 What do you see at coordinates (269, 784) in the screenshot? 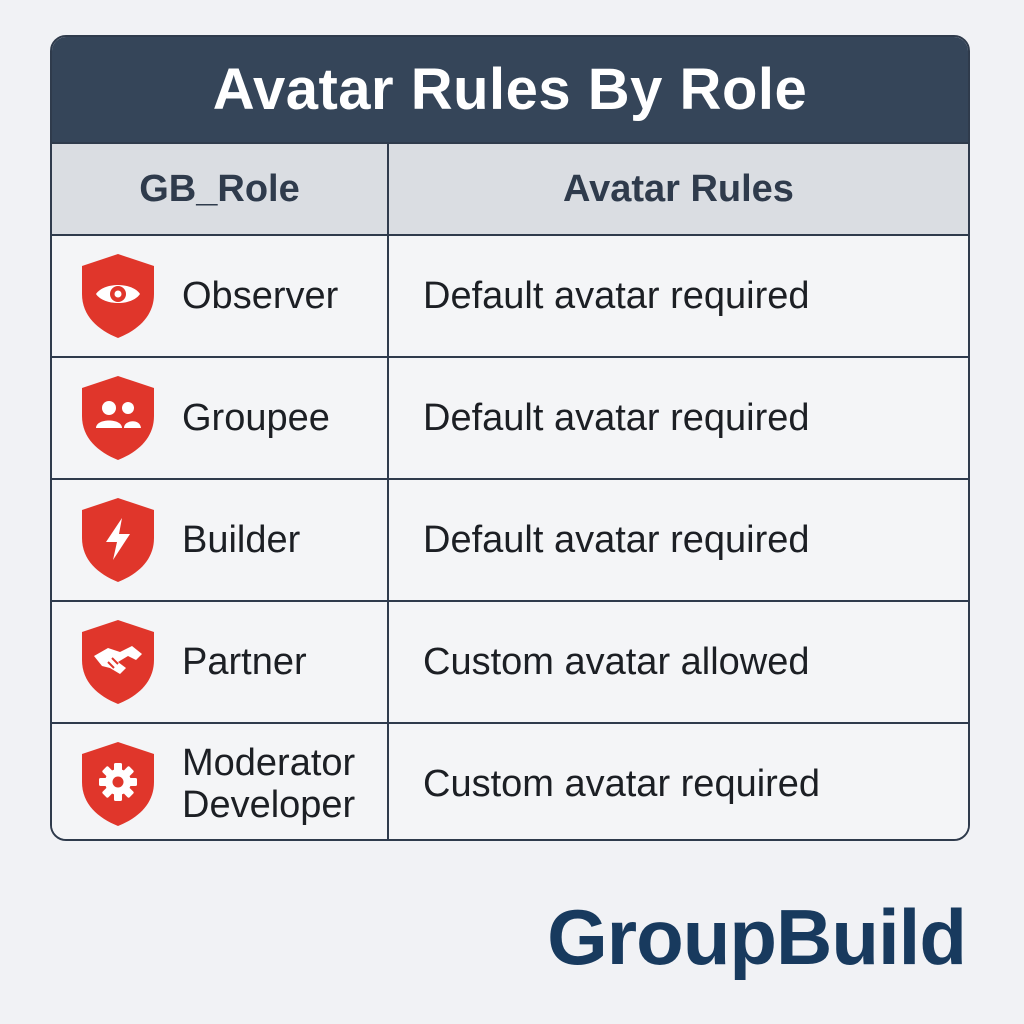
I see `role-name: Moderator Developer` at bounding box center [269, 784].